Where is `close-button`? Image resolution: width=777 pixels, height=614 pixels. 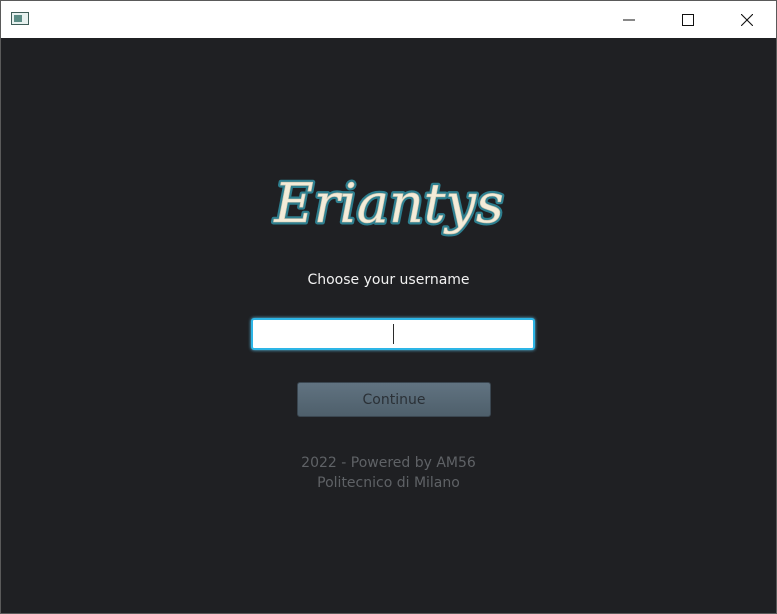 close-button is located at coordinates (747, 19).